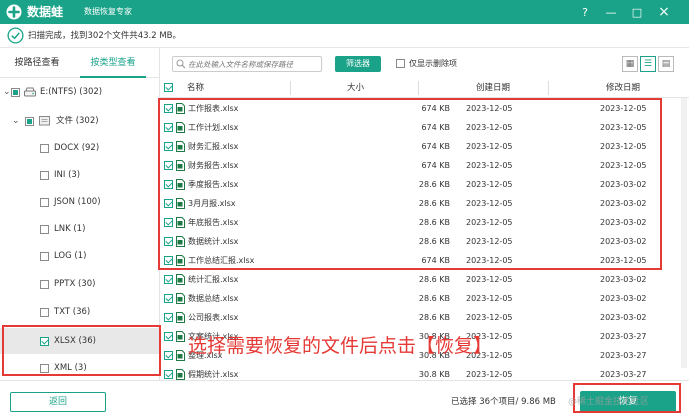  What do you see at coordinates (37, 63) in the screenshot?
I see `tab-by-path: 按路径查看` at bounding box center [37, 63].